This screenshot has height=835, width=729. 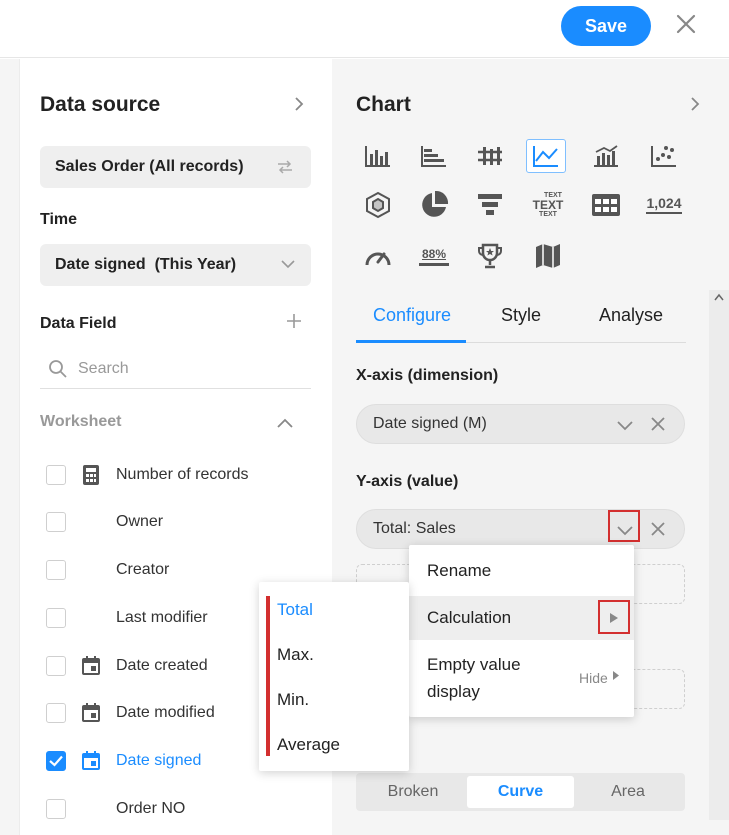 What do you see at coordinates (628, 792) in the screenshot?
I see `line-style-area: Area` at bounding box center [628, 792].